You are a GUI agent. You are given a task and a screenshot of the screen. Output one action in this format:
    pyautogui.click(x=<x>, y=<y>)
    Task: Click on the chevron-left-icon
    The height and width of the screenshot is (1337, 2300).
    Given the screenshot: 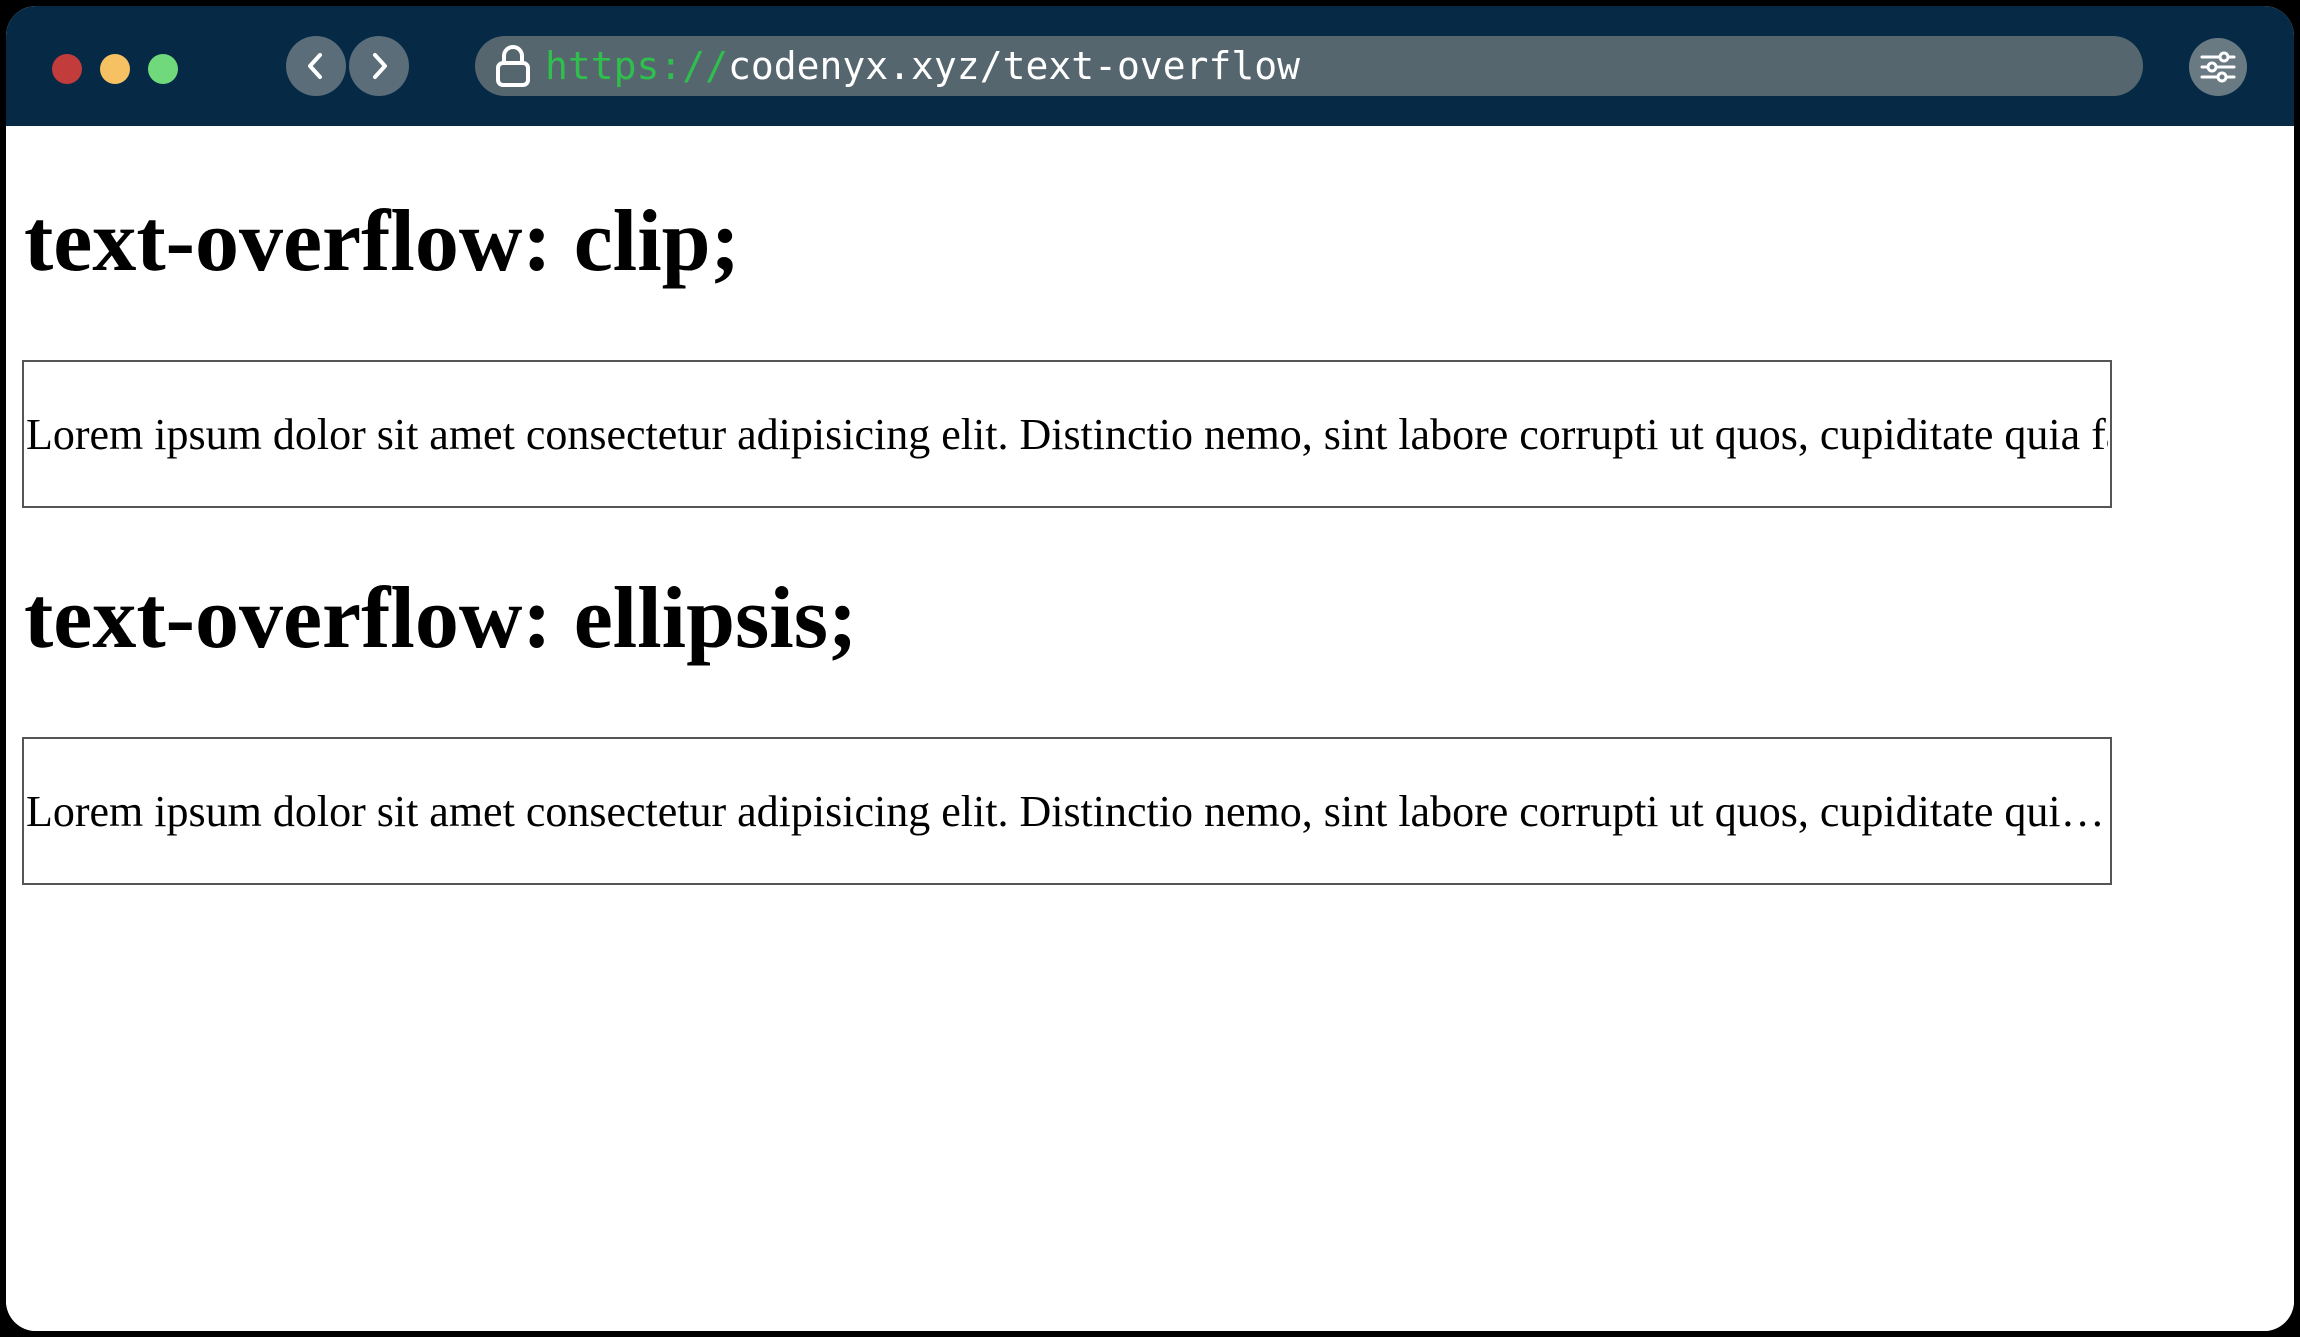 What is the action you would take?
    pyautogui.click(x=315, y=66)
    